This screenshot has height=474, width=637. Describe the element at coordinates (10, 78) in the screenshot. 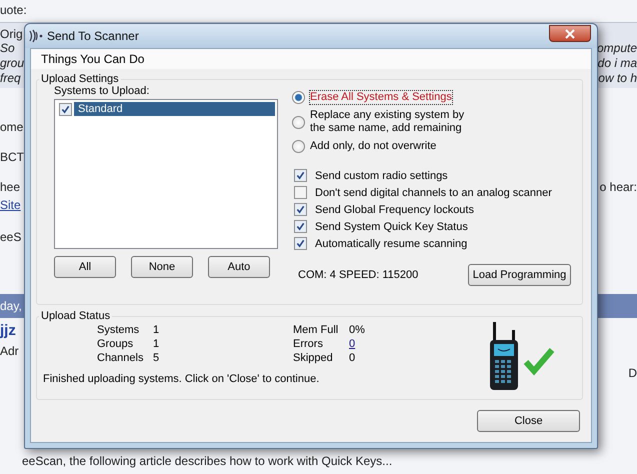

I see `page-text-fragment: freq` at that location.